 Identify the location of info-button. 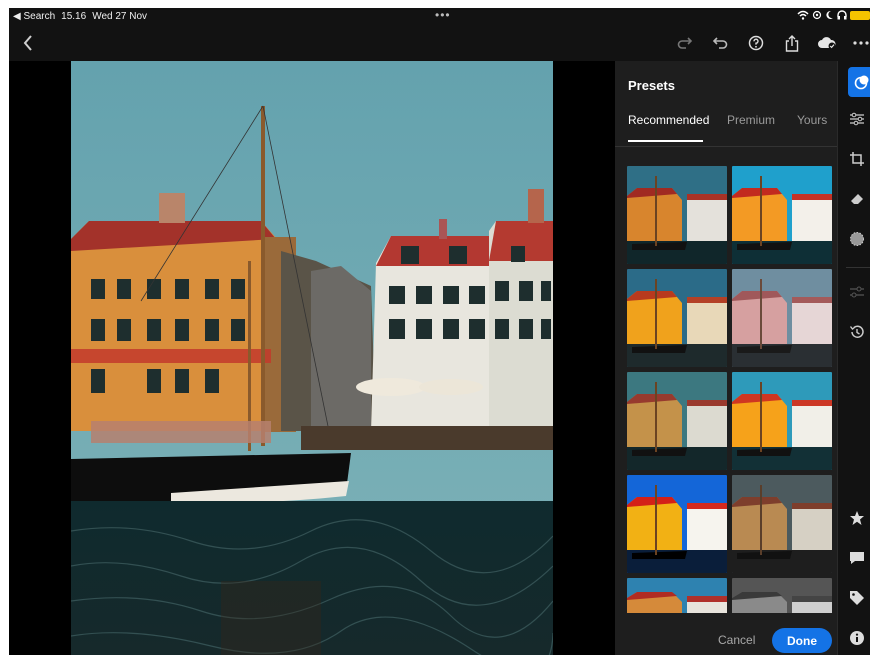
(857, 638).